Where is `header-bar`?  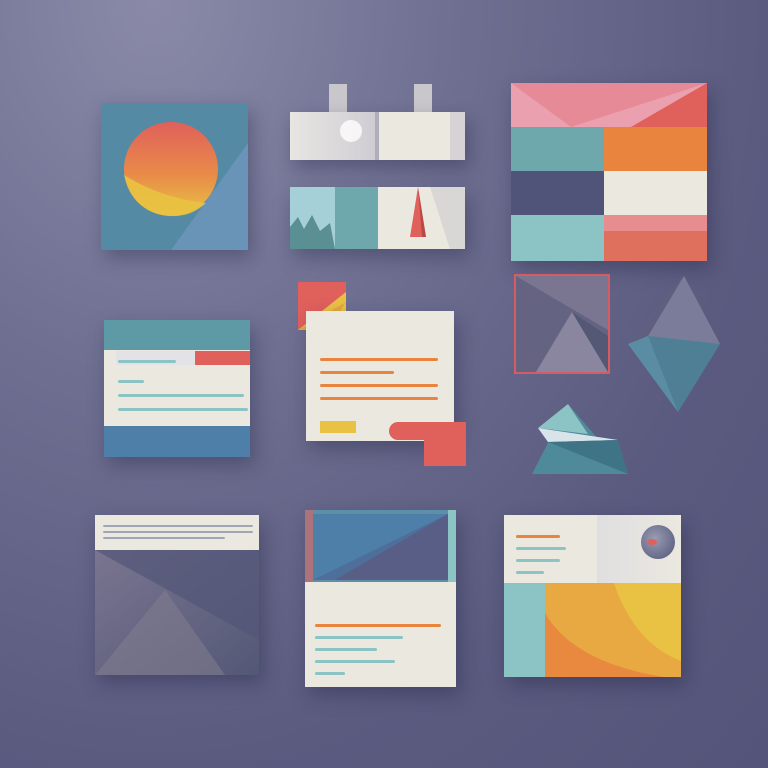 header-bar is located at coordinates (177, 532).